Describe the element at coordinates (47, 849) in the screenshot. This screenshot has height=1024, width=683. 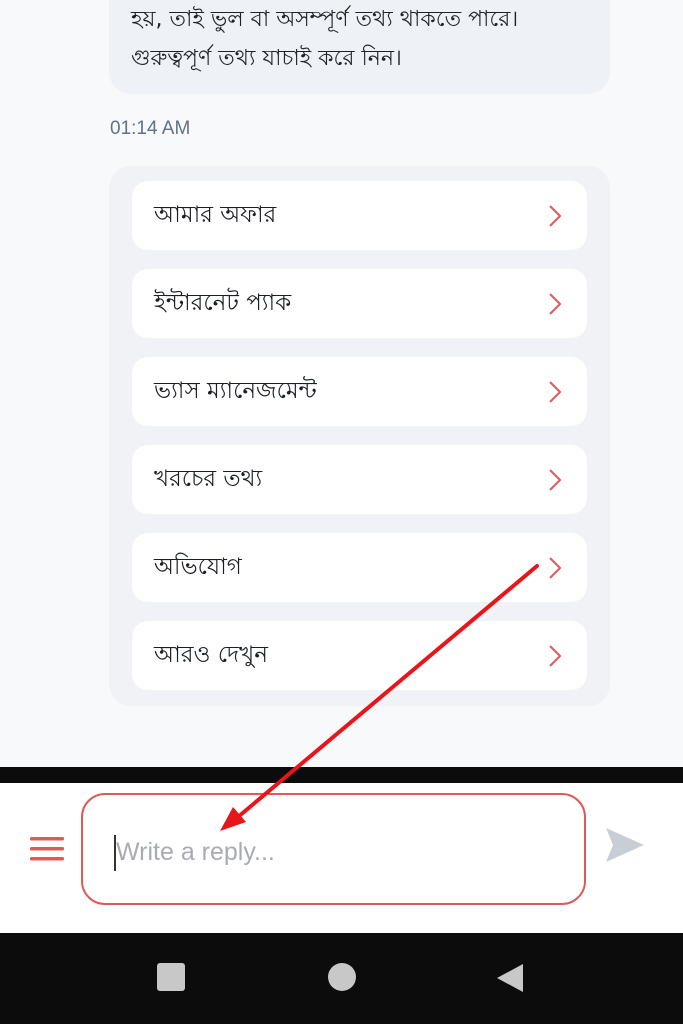
I see `hamburger-icon` at that location.